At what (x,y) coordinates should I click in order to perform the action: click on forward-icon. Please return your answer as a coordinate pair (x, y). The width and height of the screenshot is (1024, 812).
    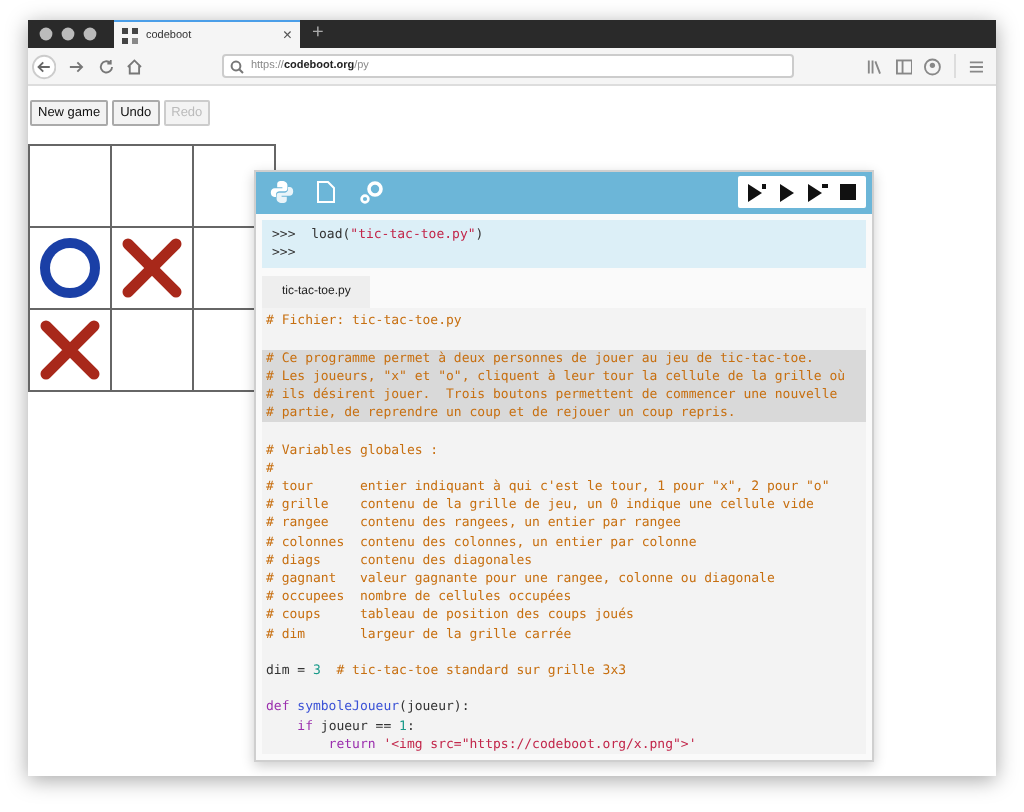
    Looking at the image, I should click on (77, 66).